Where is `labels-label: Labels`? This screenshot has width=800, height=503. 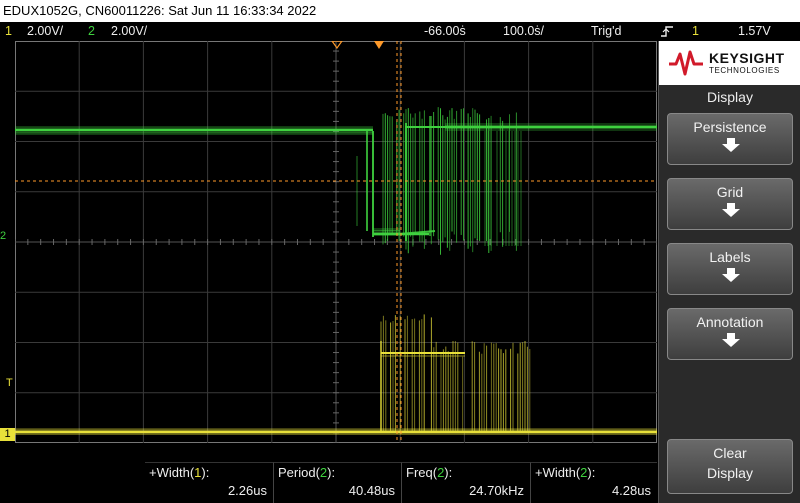 labels-label: Labels is located at coordinates (730, 257).